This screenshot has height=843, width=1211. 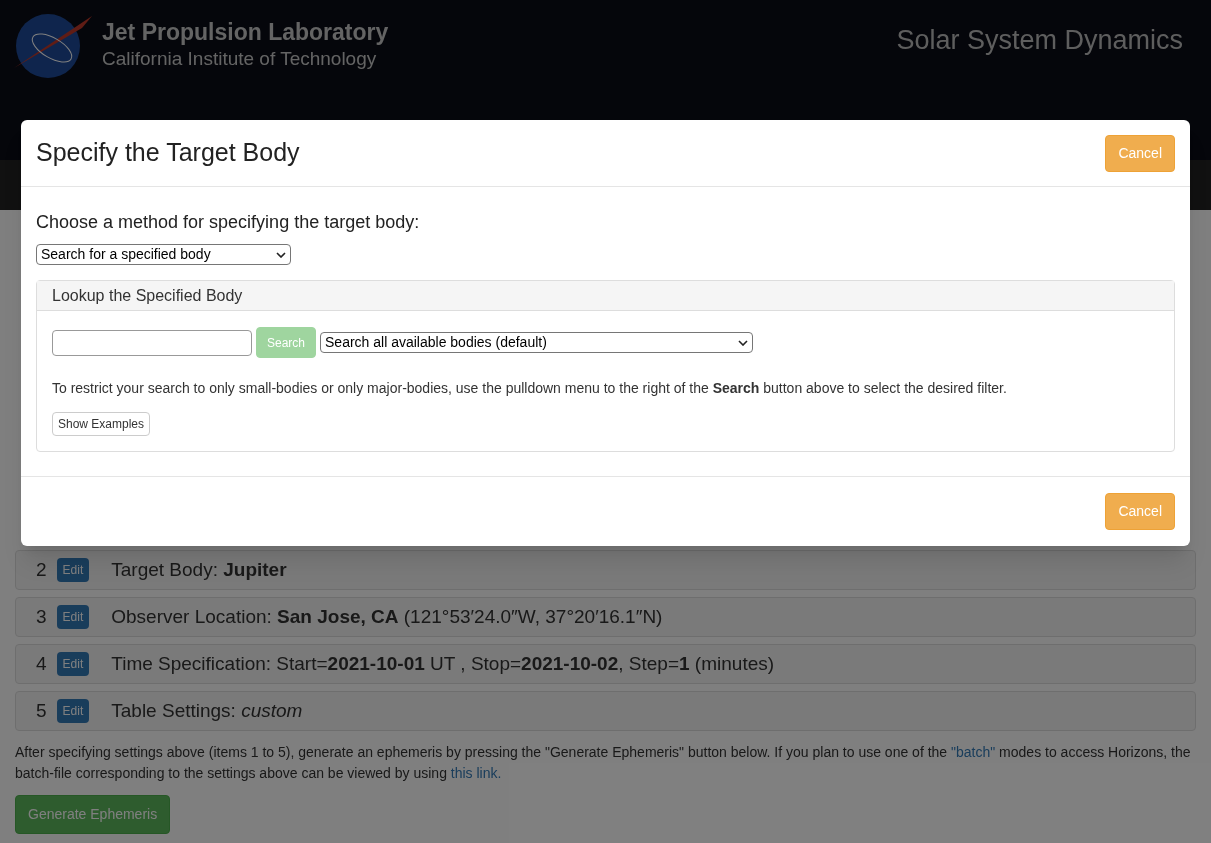 What do you see at coordinates (530, 388) in the screenshot?
I see `help-text: To restrict your search to only small-bodies or only major-bodies, use the pulldown menu to the right of the Search button above to select the desired filter.` at bounding box center [530, 388].